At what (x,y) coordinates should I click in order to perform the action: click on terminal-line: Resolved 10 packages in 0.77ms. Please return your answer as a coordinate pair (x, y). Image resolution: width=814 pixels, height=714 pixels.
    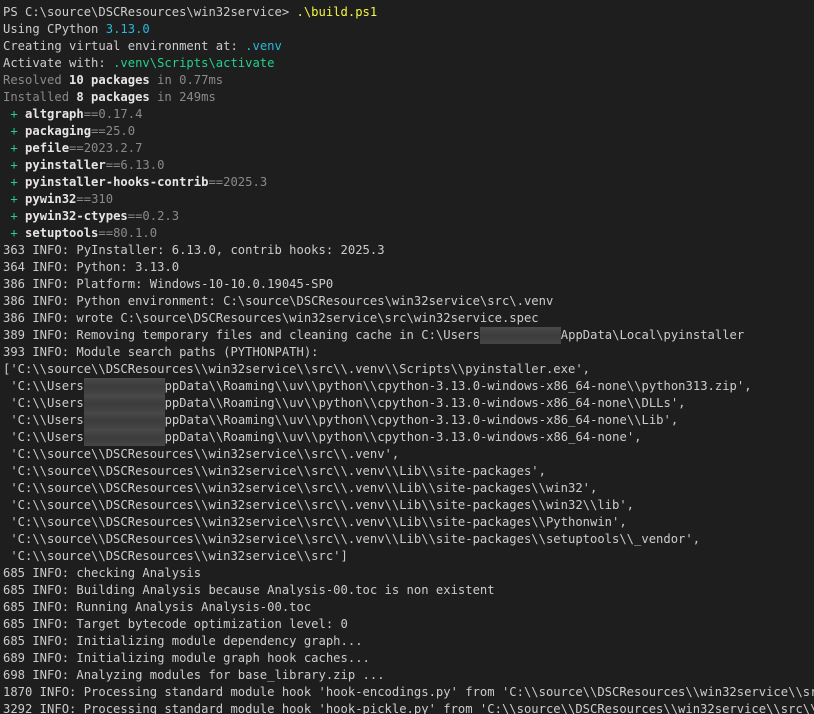
    Looking at the image, I should click on (408, 80).